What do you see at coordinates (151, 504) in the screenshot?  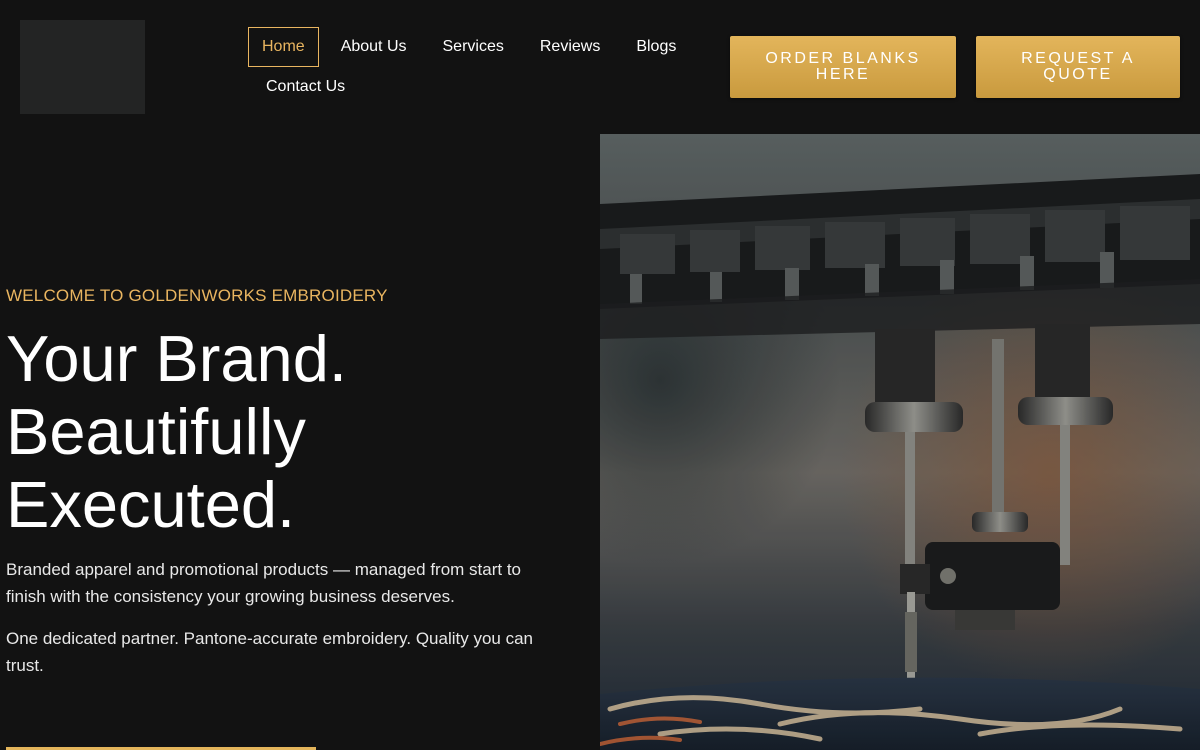 I see `headline-line: Executed.` at bounding box center [151, 504].